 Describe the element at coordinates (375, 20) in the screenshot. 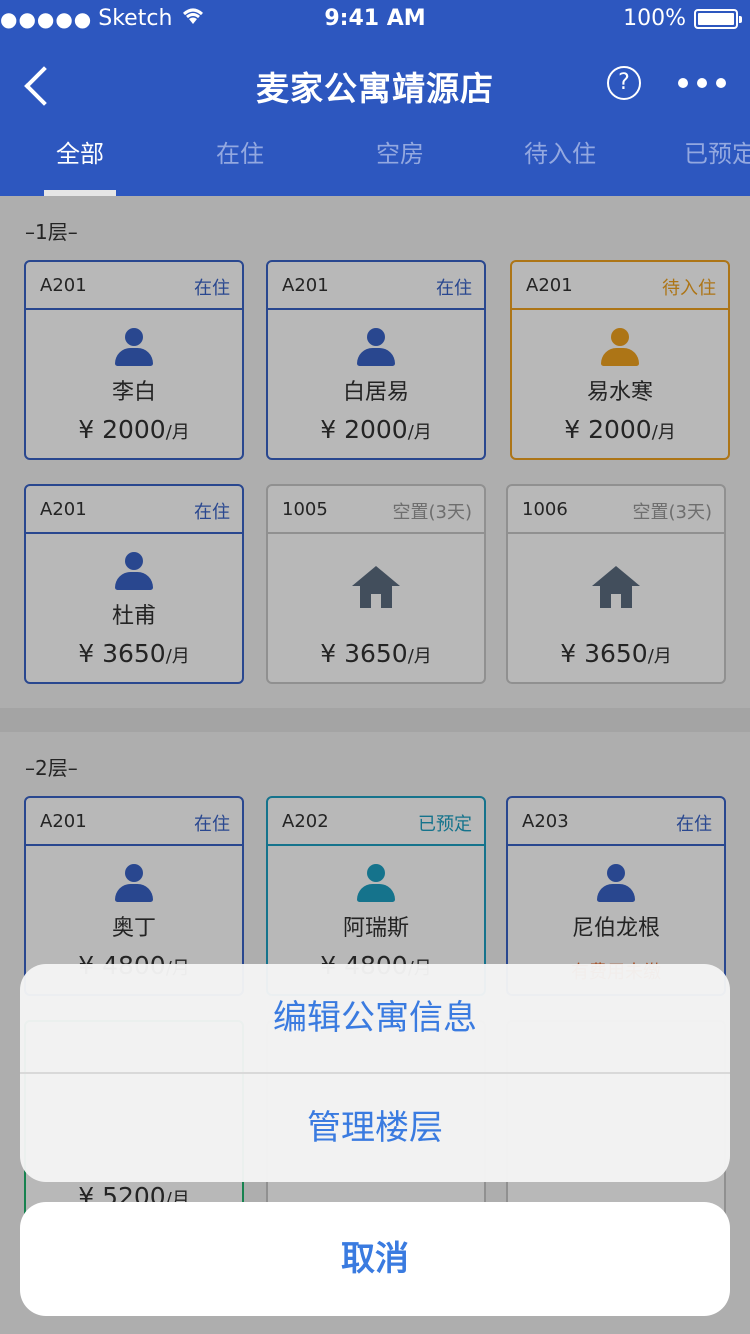

I see `status-bar: ●●●●● Sketch 9:41 AM 100%` at that location.